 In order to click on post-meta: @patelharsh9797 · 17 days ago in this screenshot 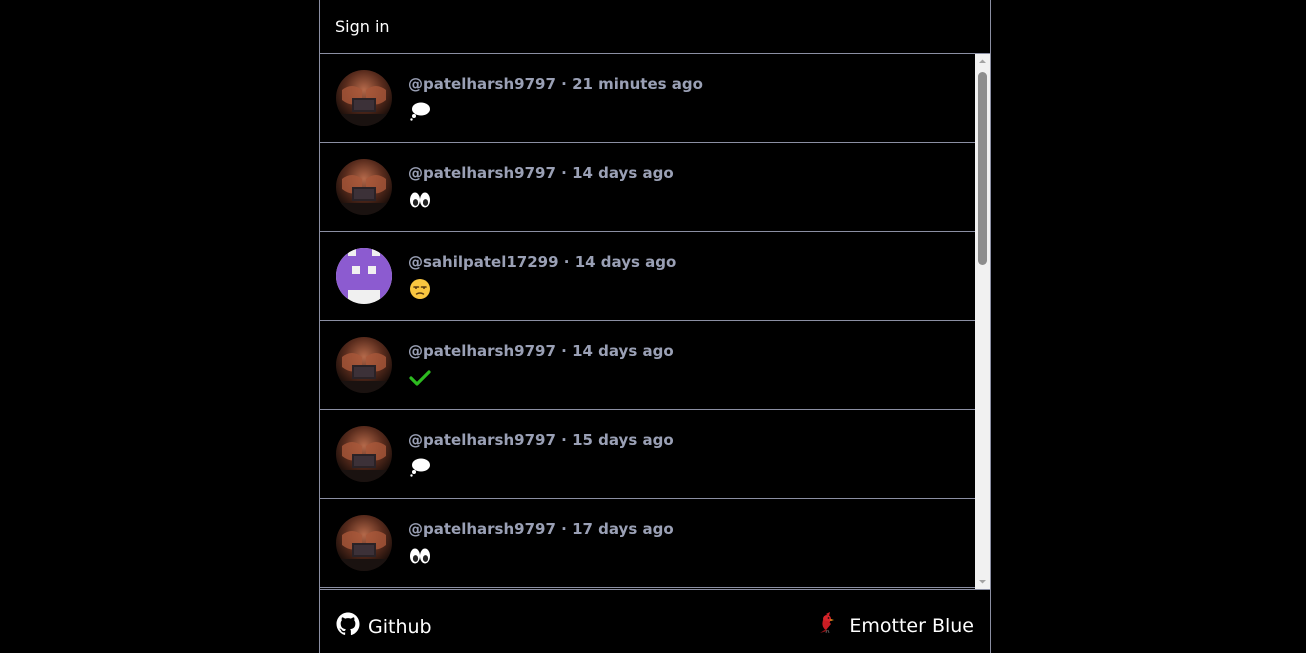, I will do `click(541, 529)`.